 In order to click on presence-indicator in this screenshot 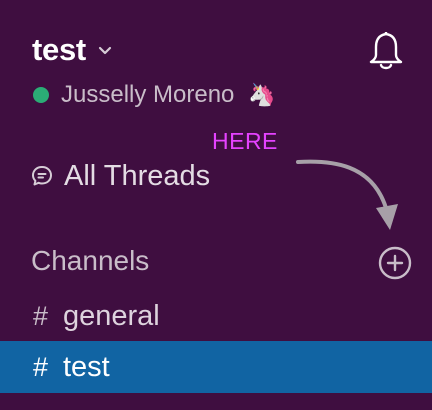, I will do `click(41, 95)`.